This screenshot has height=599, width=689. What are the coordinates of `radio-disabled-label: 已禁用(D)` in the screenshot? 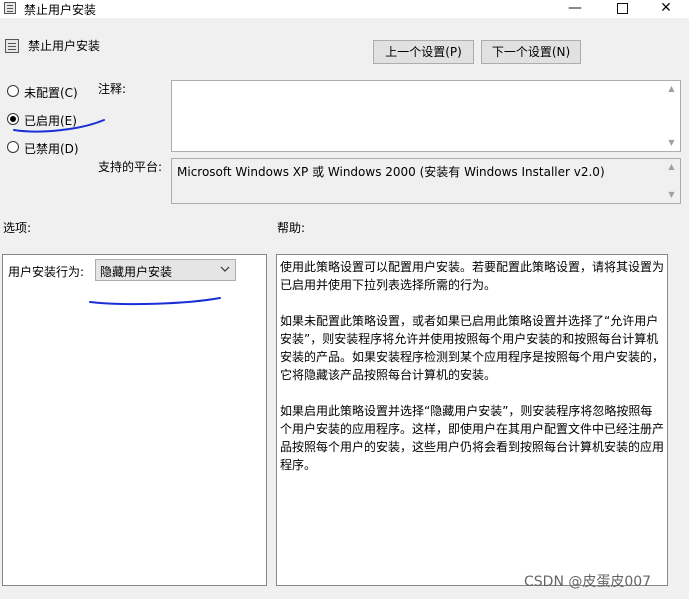 It's located at (51, 148).